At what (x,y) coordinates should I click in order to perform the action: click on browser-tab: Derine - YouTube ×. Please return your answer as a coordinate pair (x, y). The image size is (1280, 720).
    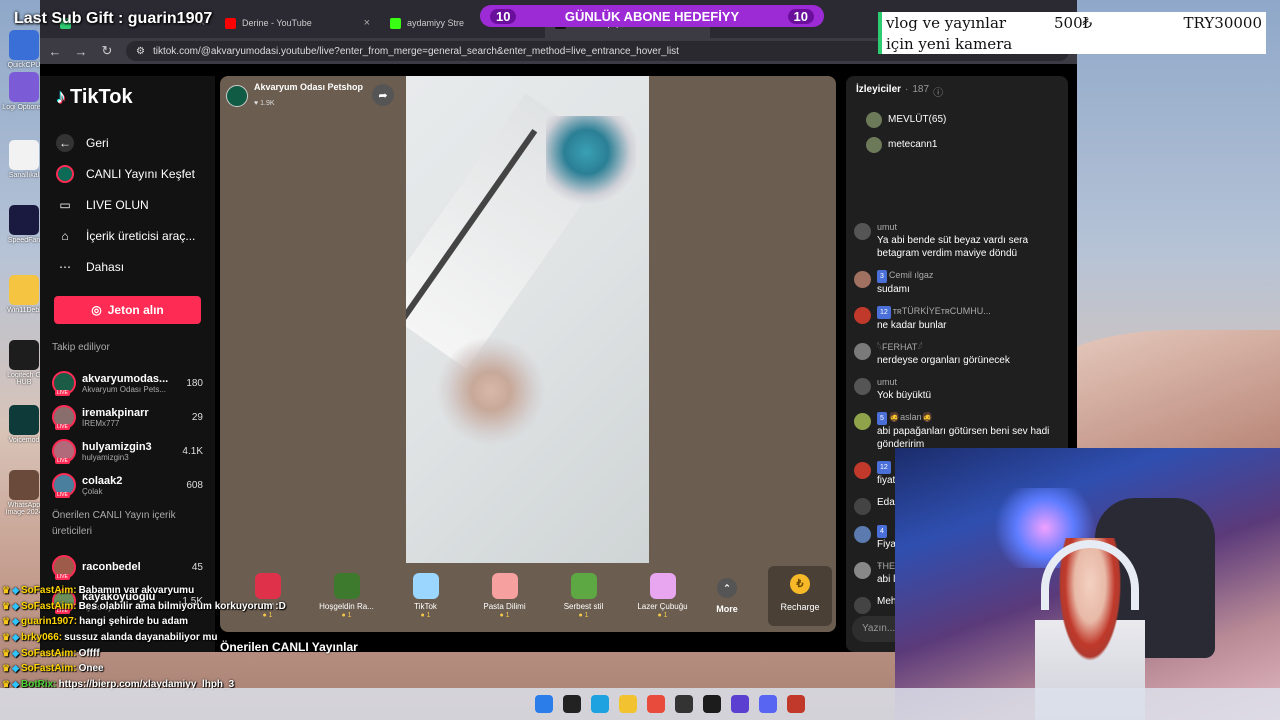
    Looking at the image, I should click on (297, 23).